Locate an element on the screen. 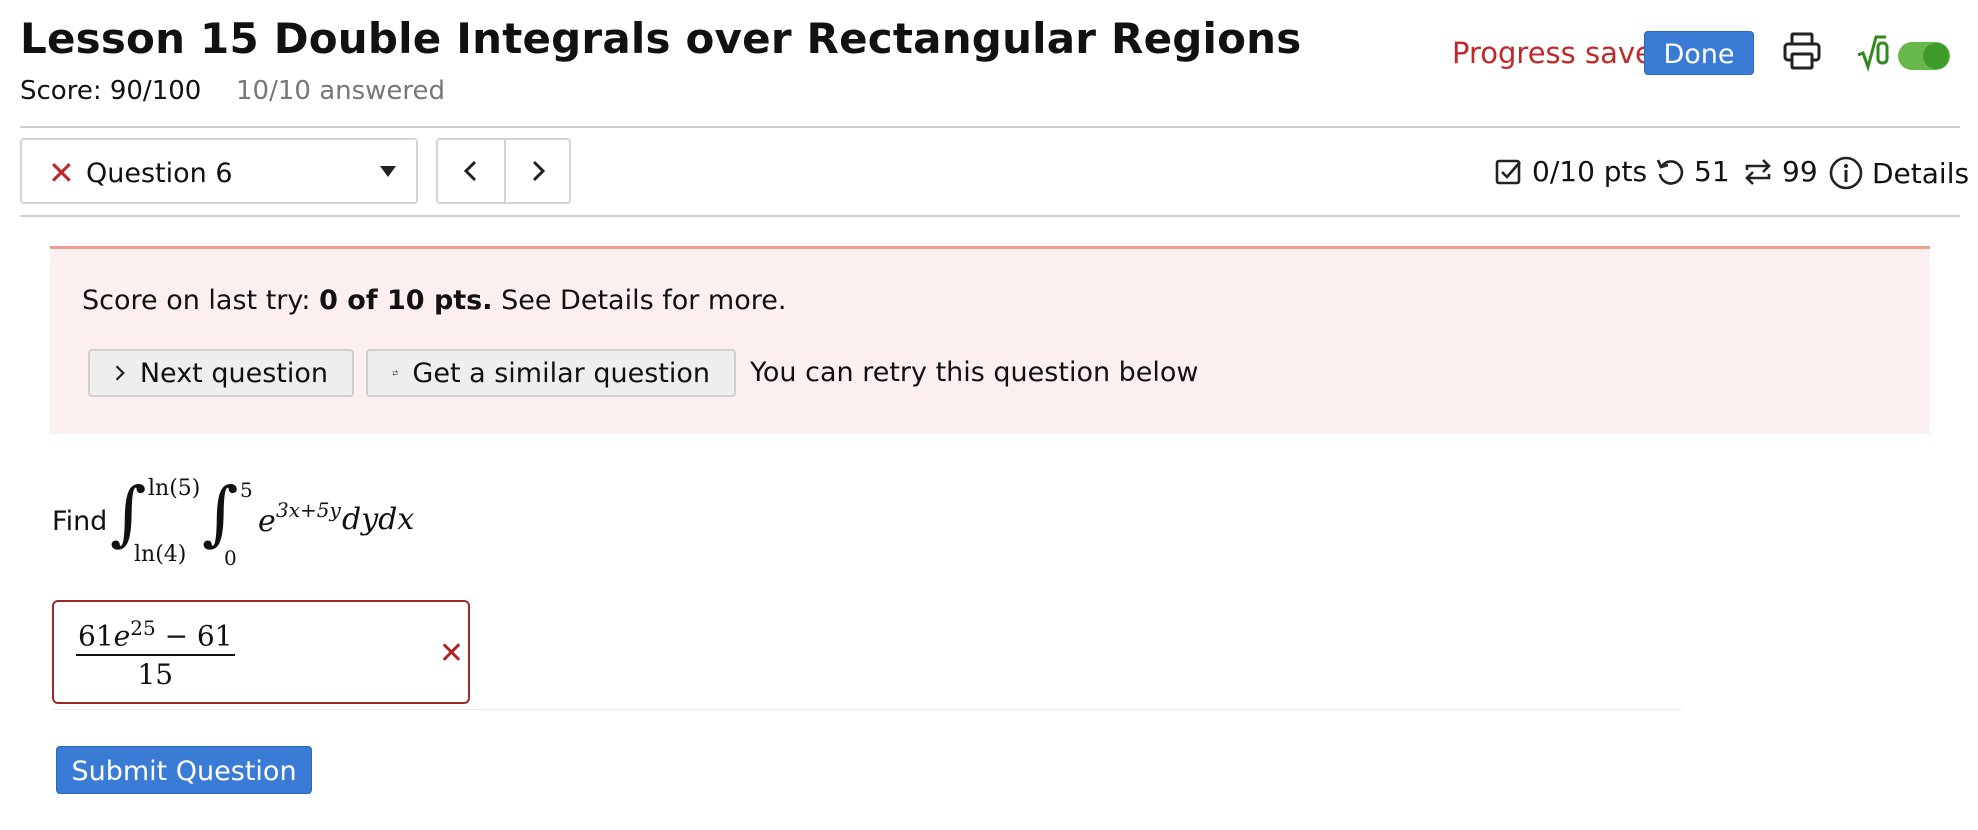 This screenshot has width=1978, height=830. caret-down-icon is located at coordinates (388, 171).